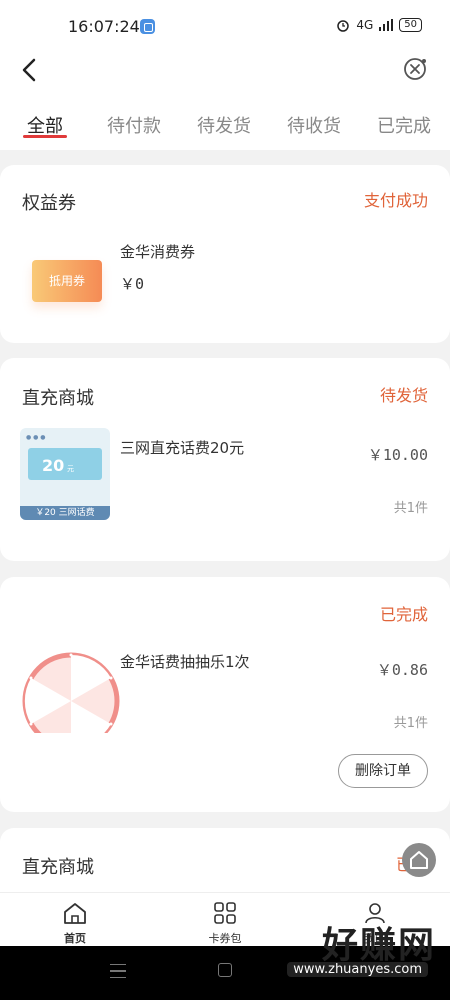 The width and height of the screenshot is (450, 1000). I want to click on signal-icon, so click(386, 25).